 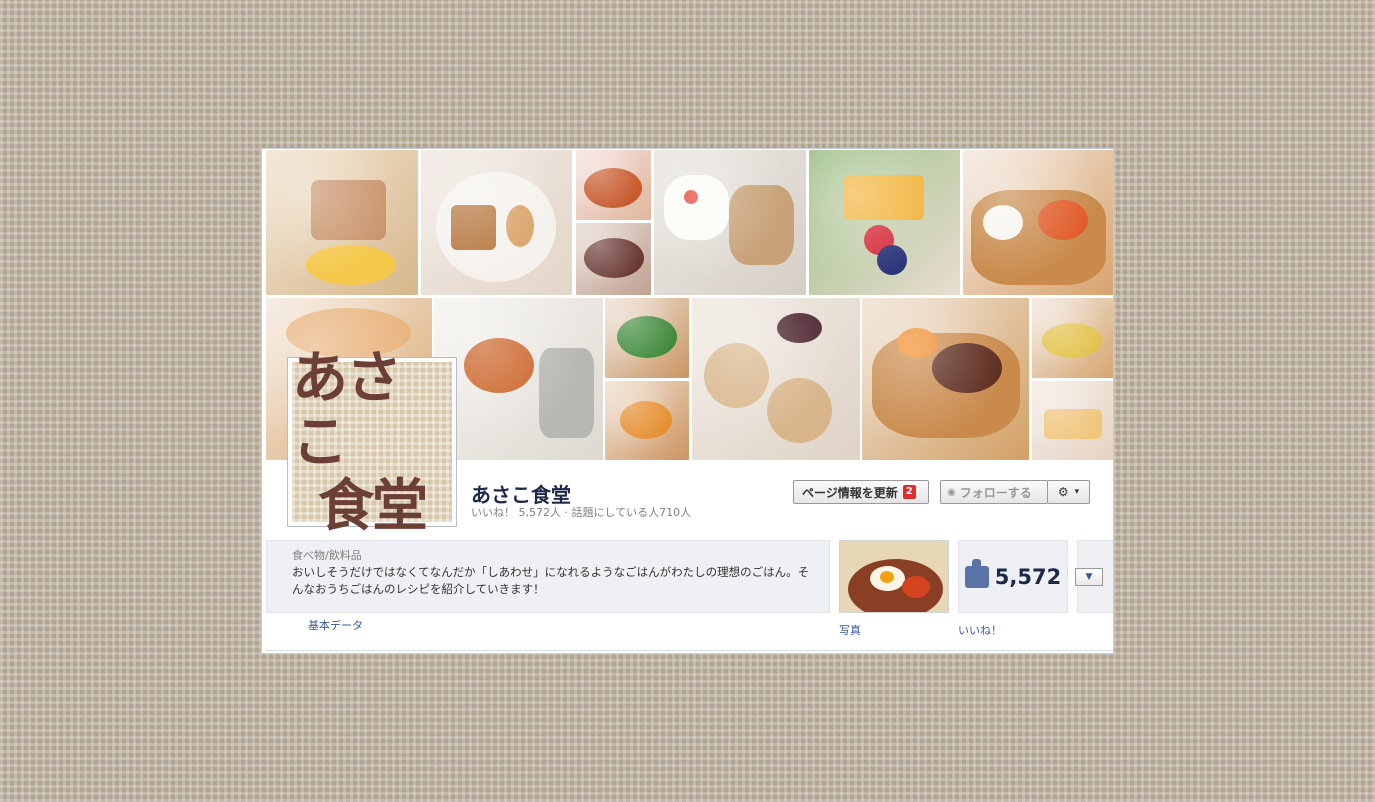 I want to click on cover-tile-cookies, so click(x=776, y=379).